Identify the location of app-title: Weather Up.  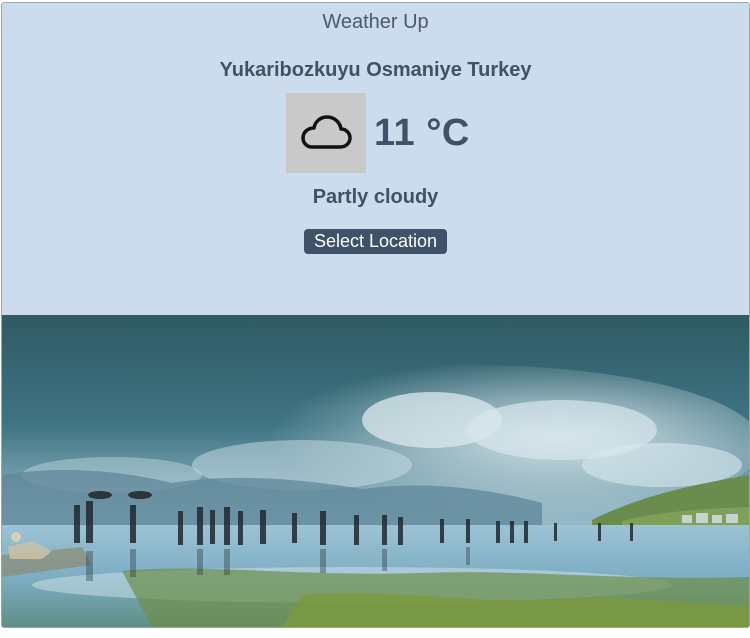
(375, 22).